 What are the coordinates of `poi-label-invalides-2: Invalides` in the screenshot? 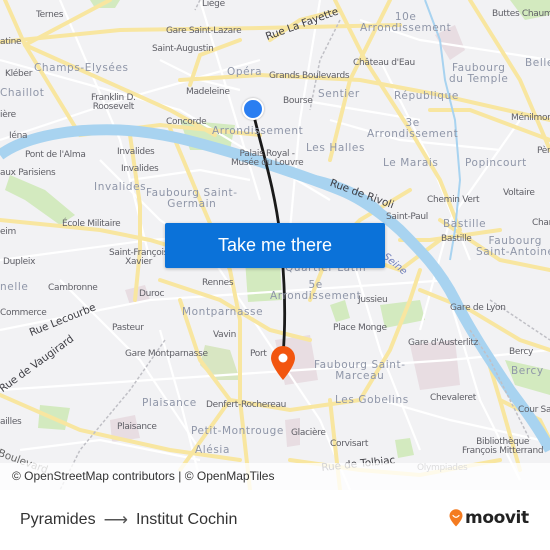 It's located at (140, 169).